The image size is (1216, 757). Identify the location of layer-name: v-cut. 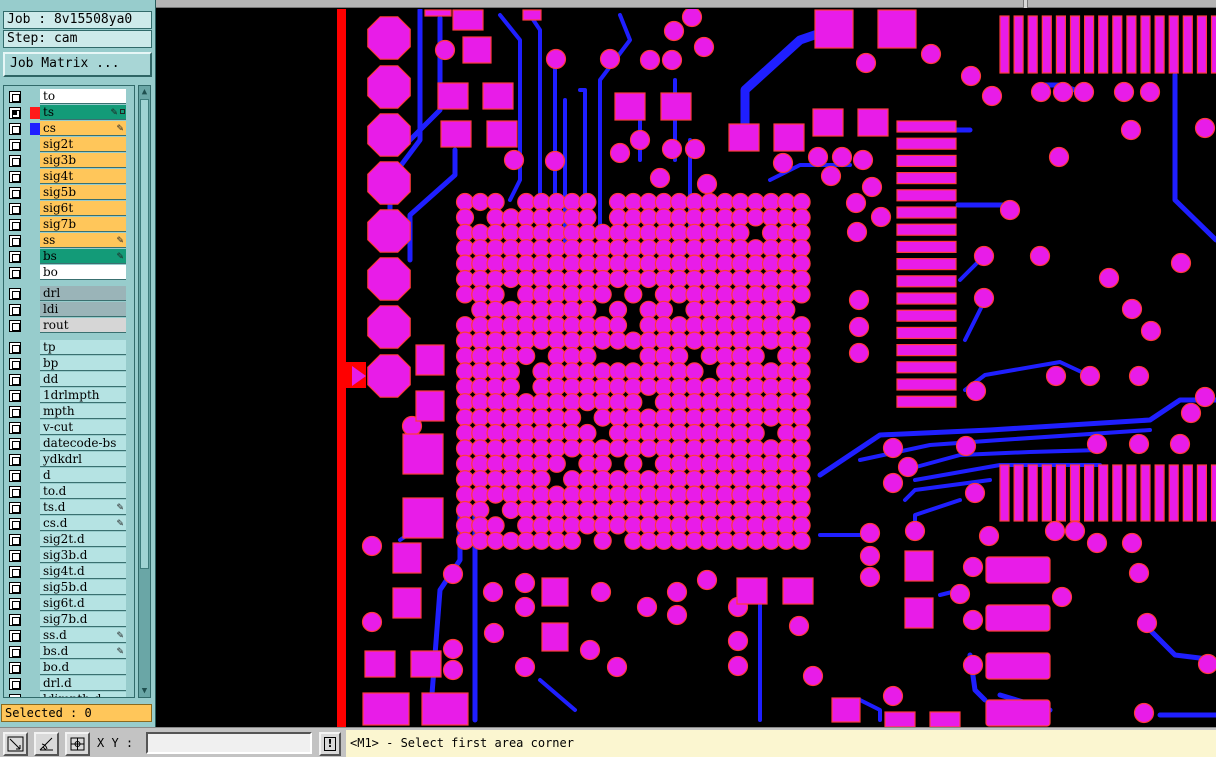
(83, 427).